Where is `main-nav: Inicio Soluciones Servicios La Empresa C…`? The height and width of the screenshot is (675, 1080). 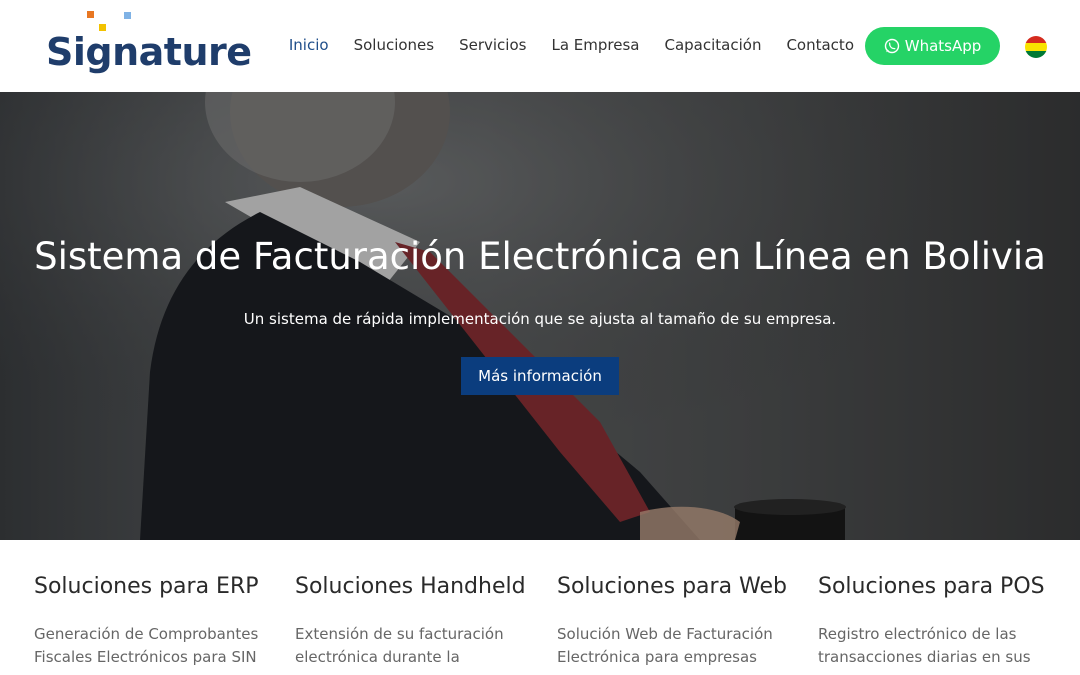
main-nav: Inicio Soluciones Servicios La Empresa C… is located at coordinates (559, 45).